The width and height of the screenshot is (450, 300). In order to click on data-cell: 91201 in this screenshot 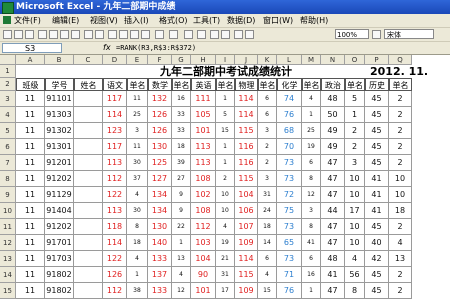, I will do `click(59, 163)`.